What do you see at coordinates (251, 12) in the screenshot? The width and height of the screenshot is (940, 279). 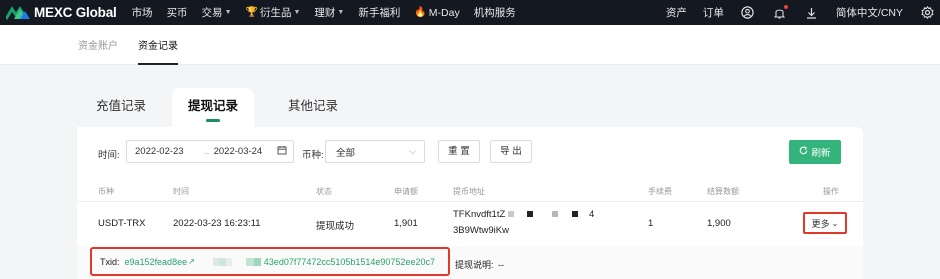 I see `trophy-icon: 🏆` at bounding box center [251, 12].